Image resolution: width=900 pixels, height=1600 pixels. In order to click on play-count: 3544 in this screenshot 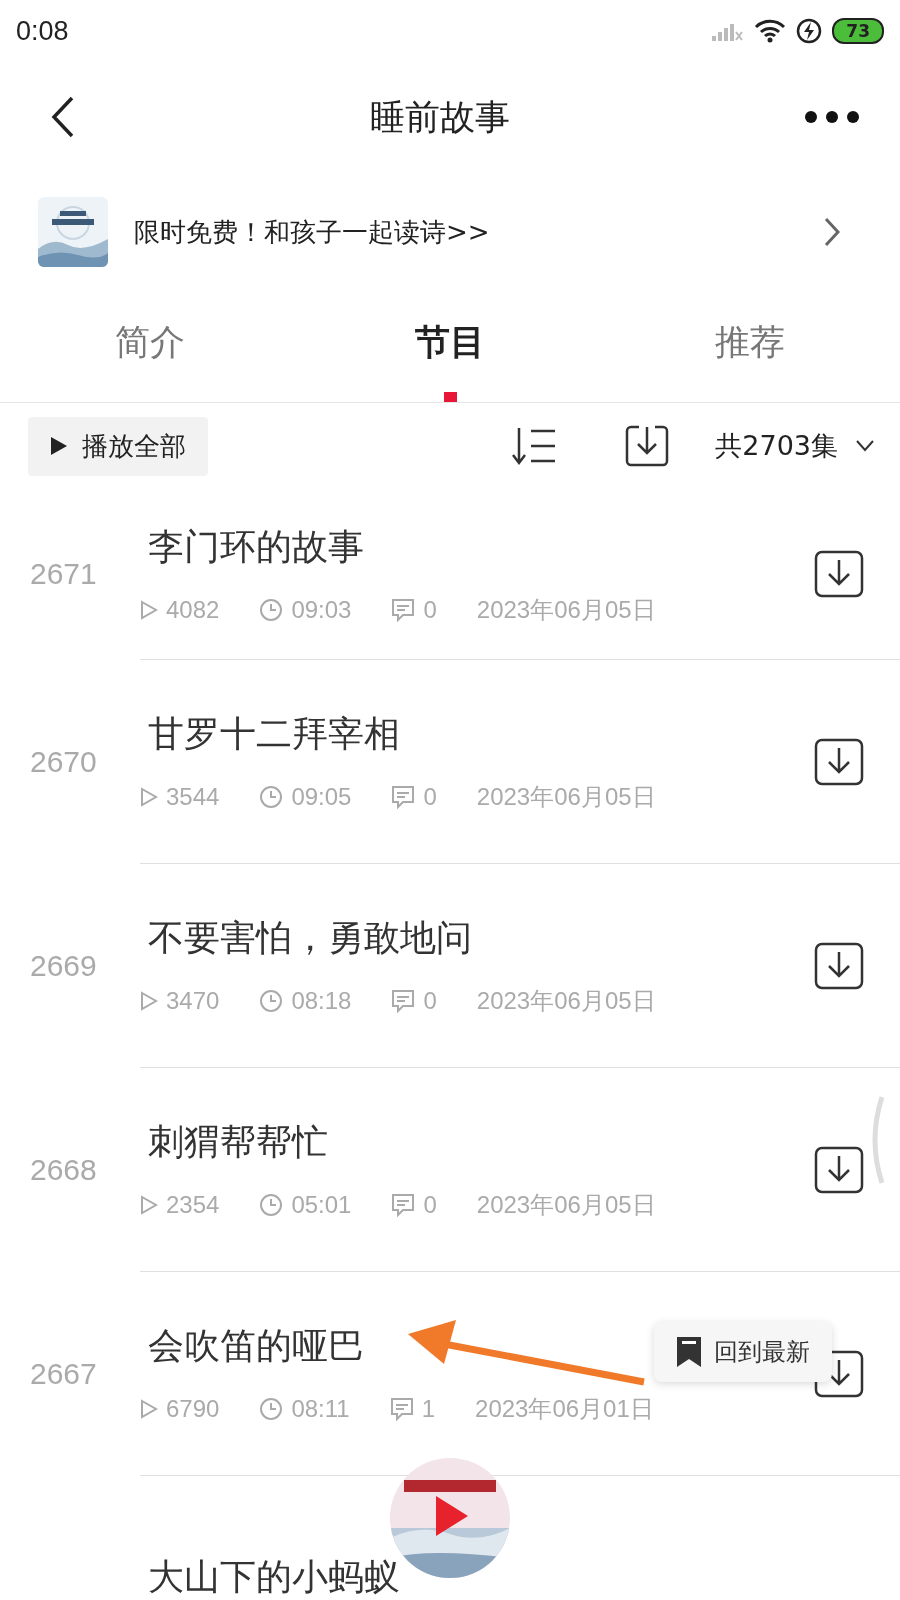, I will do `click(193, 797)`.